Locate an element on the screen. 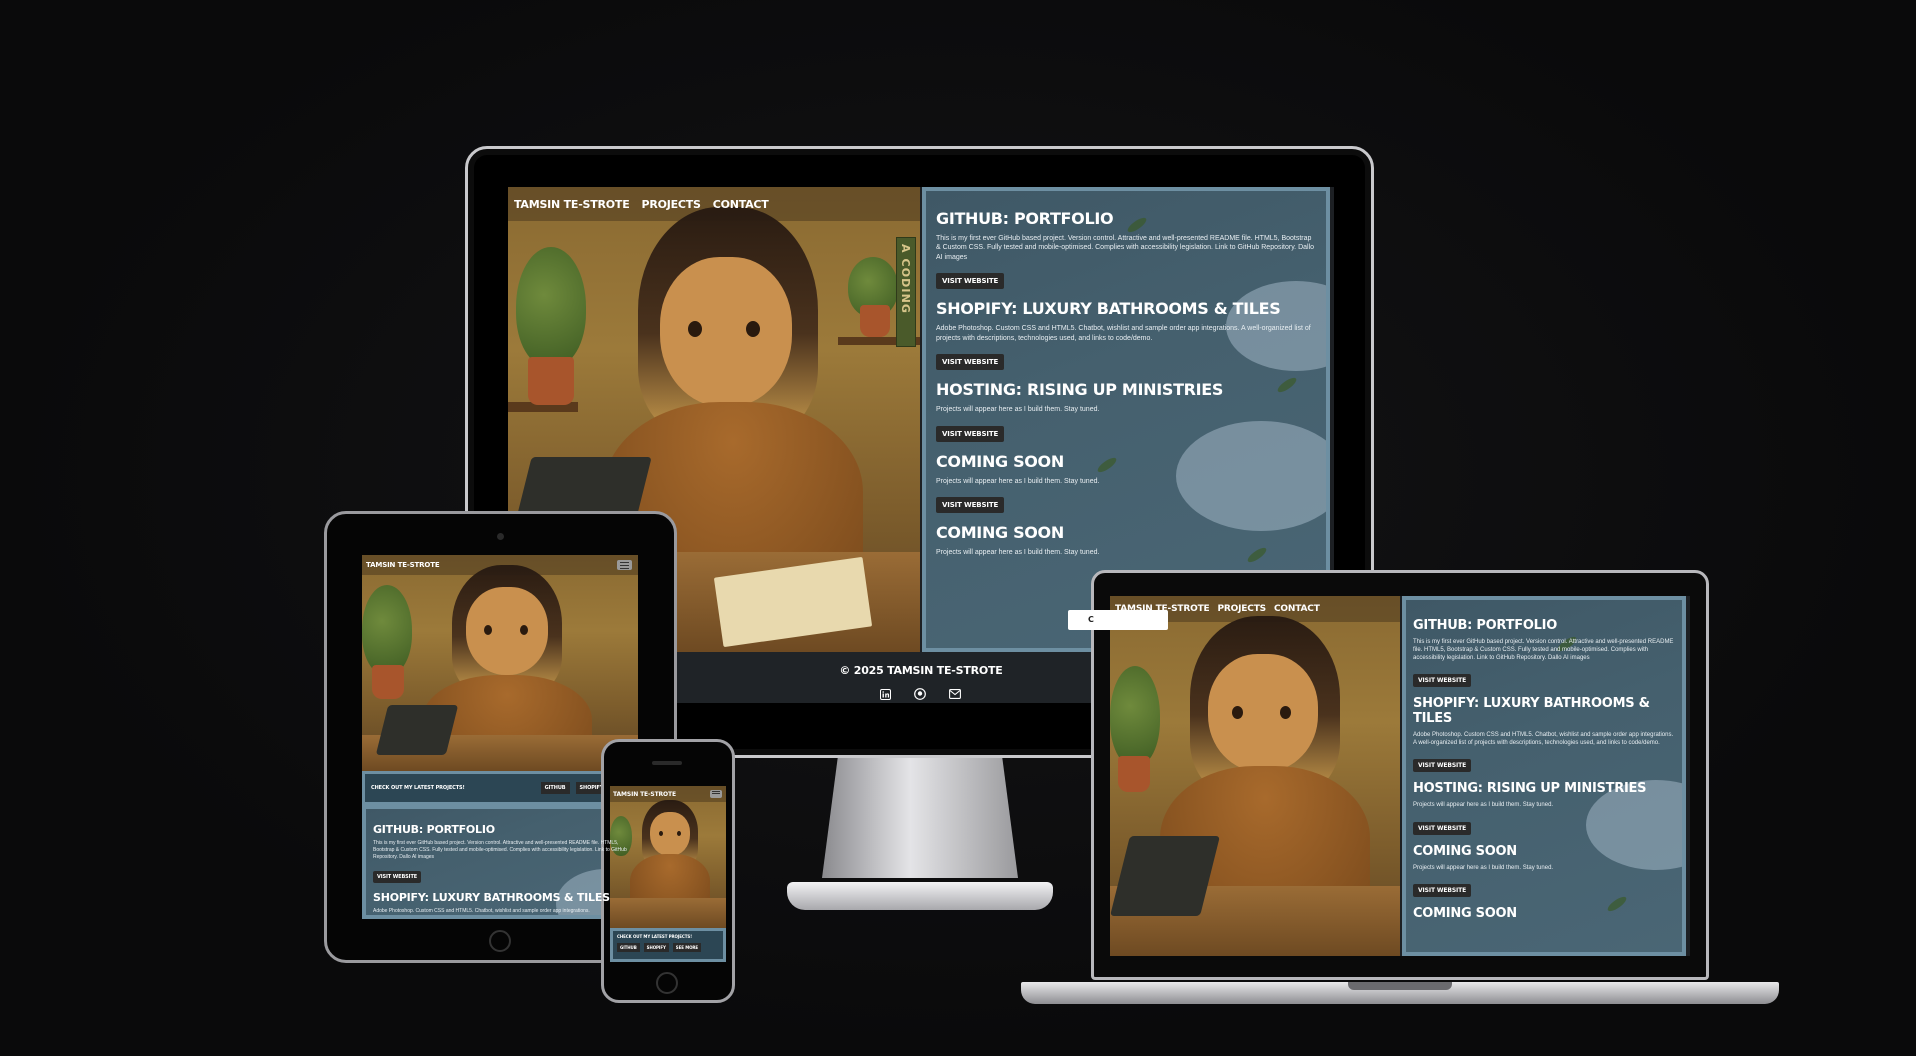  desk is located at coordinates (668, 913).